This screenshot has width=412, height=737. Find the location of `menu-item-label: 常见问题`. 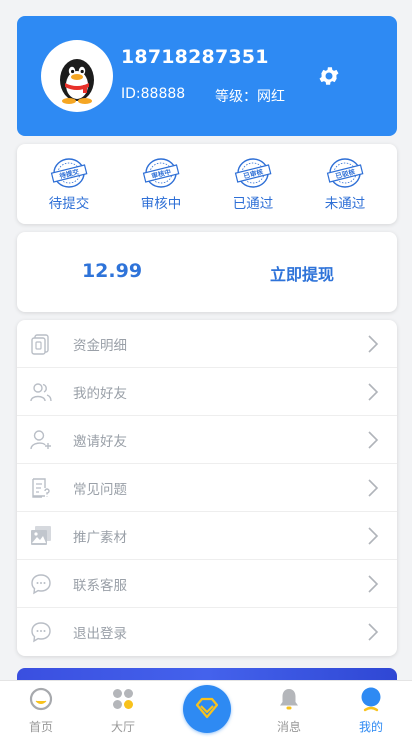

menu-item-label: 常见问题 is located at coordinates (100, 489).